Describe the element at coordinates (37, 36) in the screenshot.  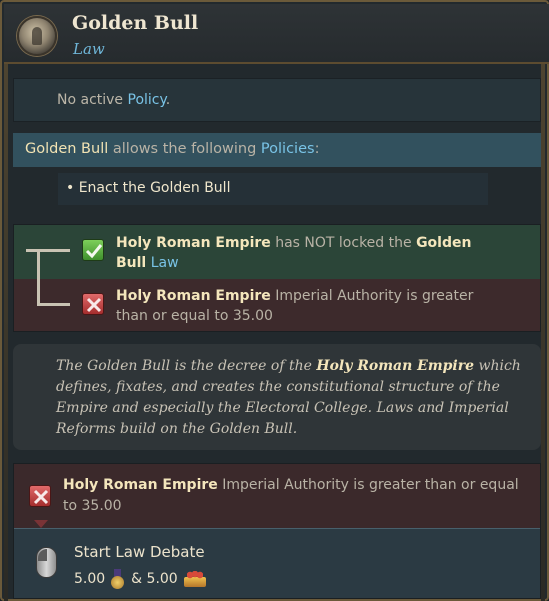
I see `imperial-emblem-icon` at that location.